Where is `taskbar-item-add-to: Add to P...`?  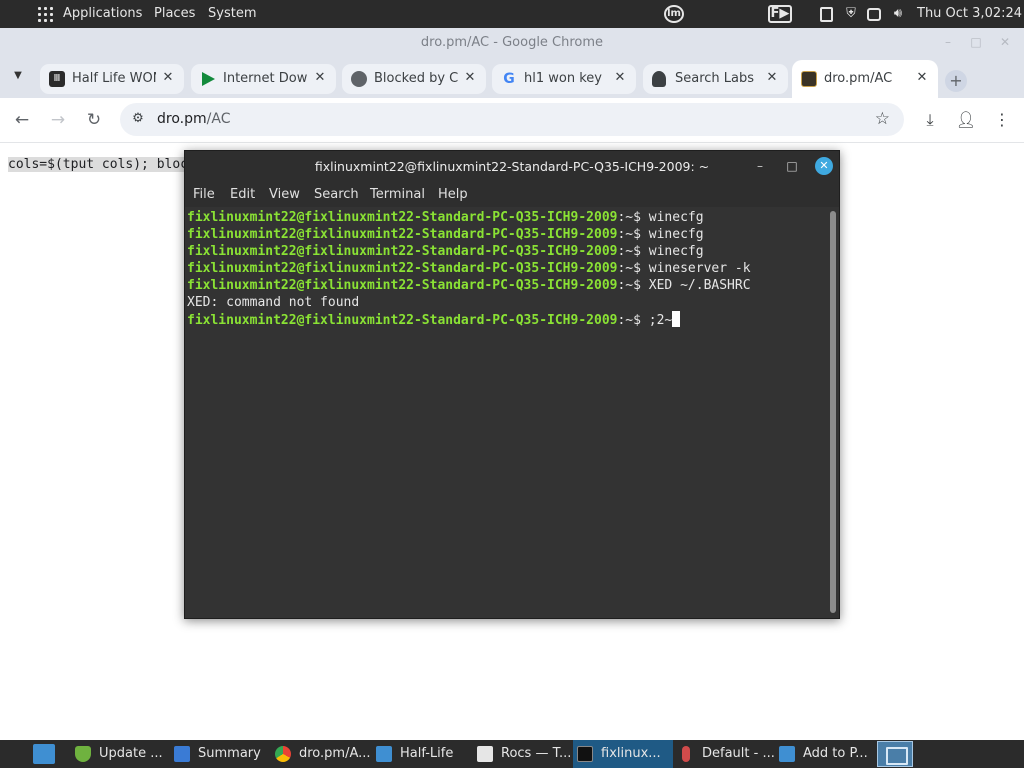 taskbar-item-add-to: Add to P... is located at coordinates (827, 754).